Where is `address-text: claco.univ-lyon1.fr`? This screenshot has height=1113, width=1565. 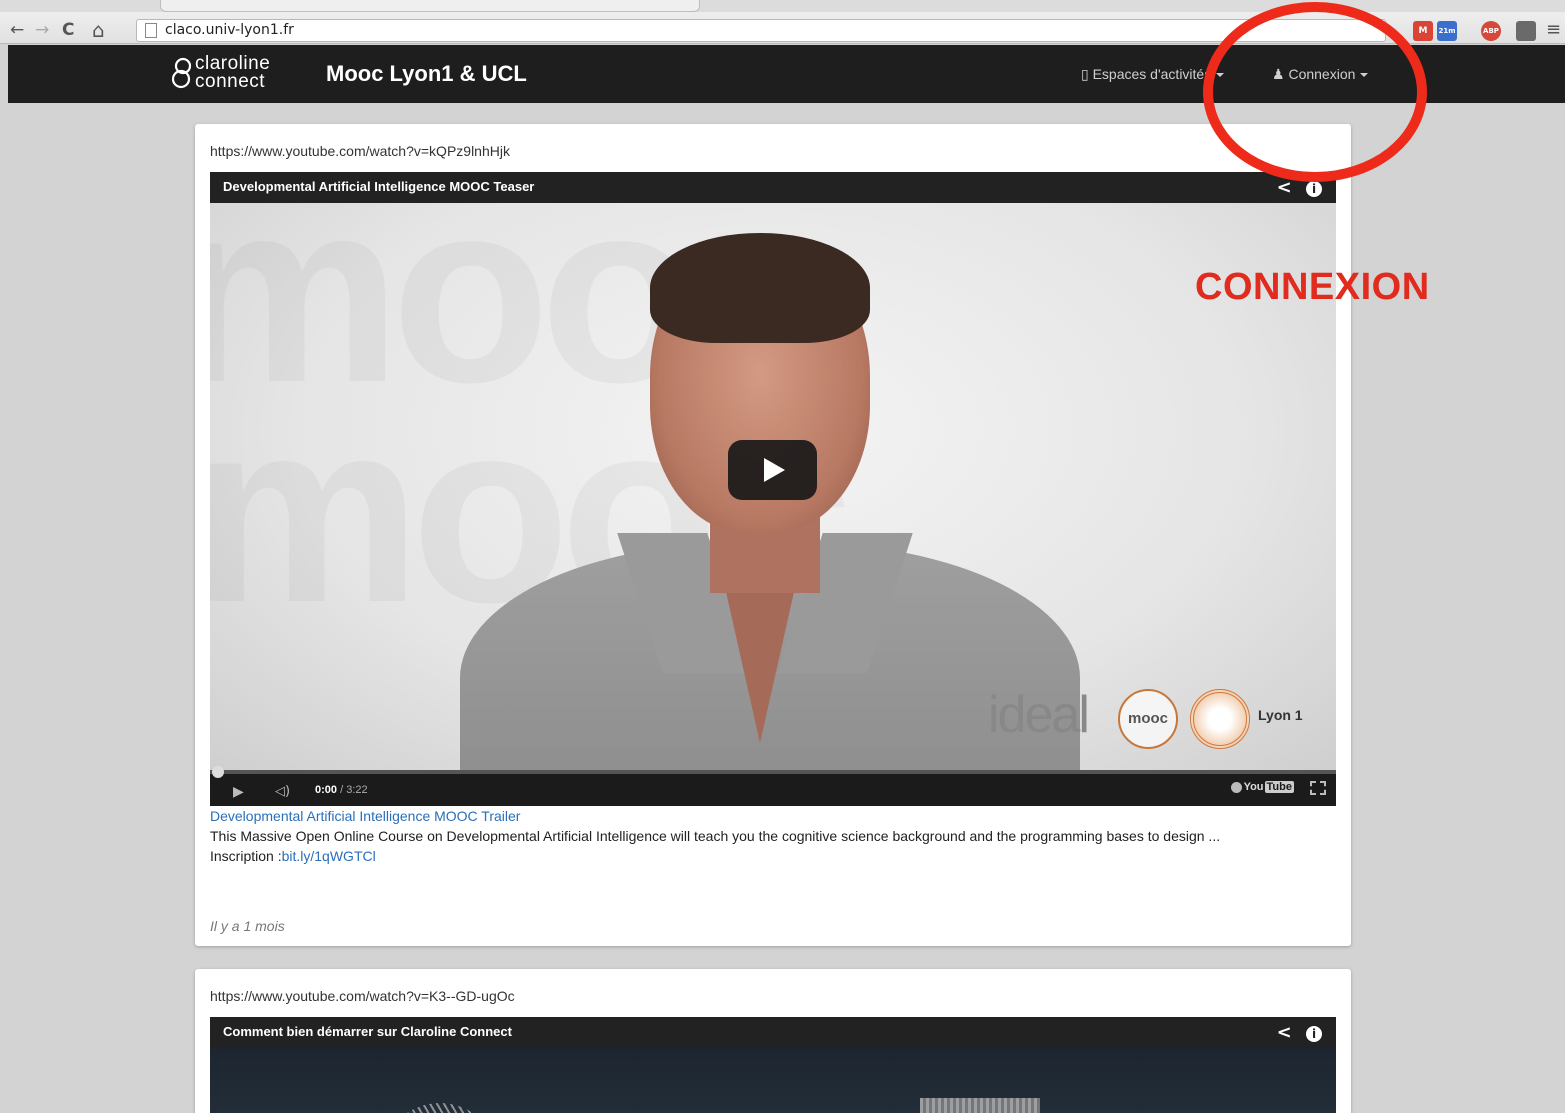 address-text: claco.univ-lyon1.fr is located at coordinates (229, 30).